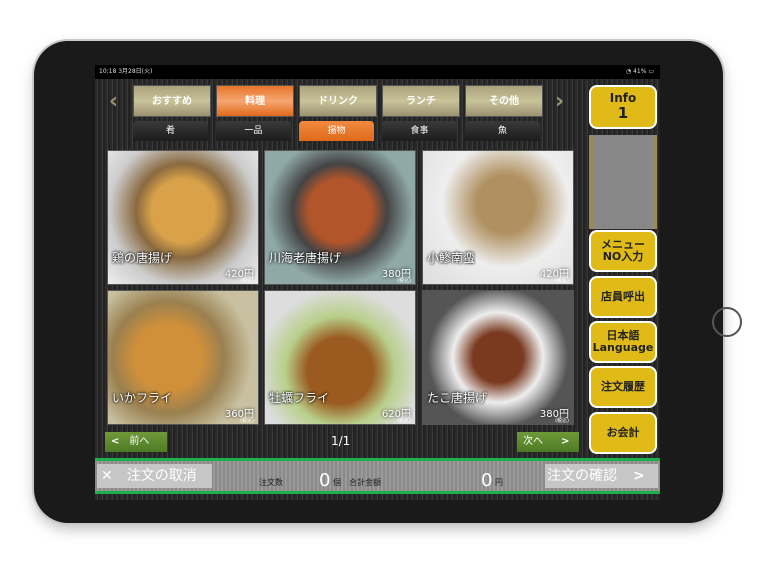  I want to click on prev-label: 前へ, so click(139, 441).